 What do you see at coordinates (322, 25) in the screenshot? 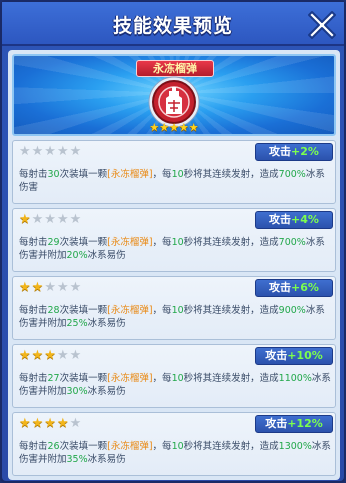
I see `close-icon` at bounding box center [322, 25].